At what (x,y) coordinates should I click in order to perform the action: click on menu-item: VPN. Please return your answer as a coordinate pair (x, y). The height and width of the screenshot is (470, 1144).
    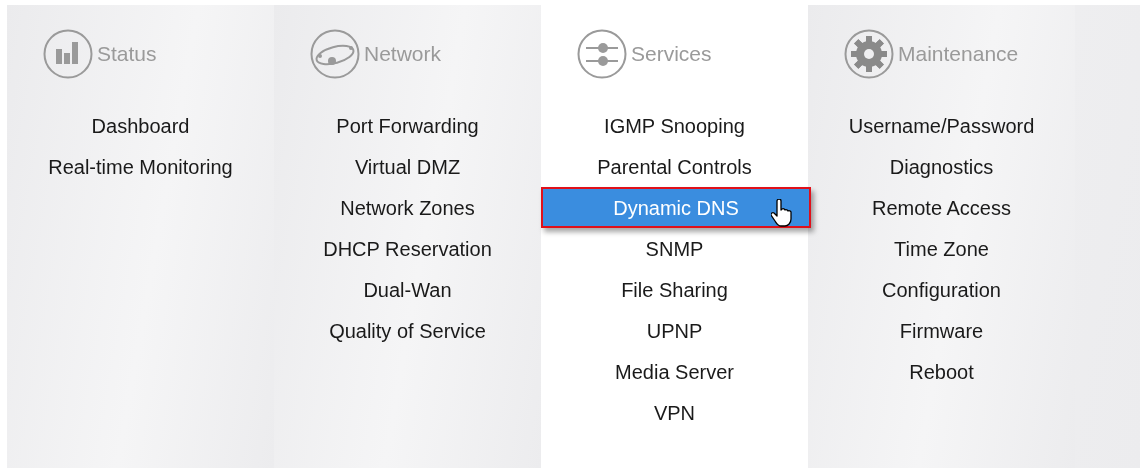
    Looking at the image, I should click on (674, 412).